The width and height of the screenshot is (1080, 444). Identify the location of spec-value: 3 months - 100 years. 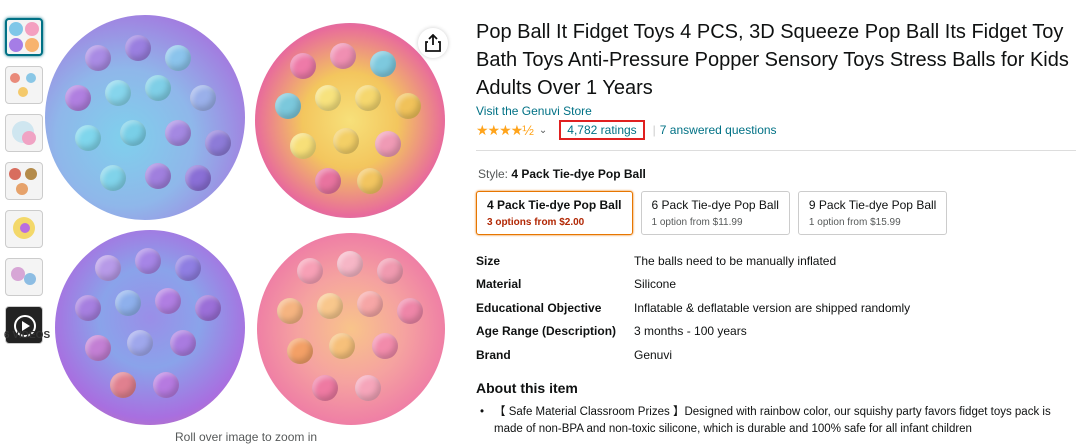
(690, 331).